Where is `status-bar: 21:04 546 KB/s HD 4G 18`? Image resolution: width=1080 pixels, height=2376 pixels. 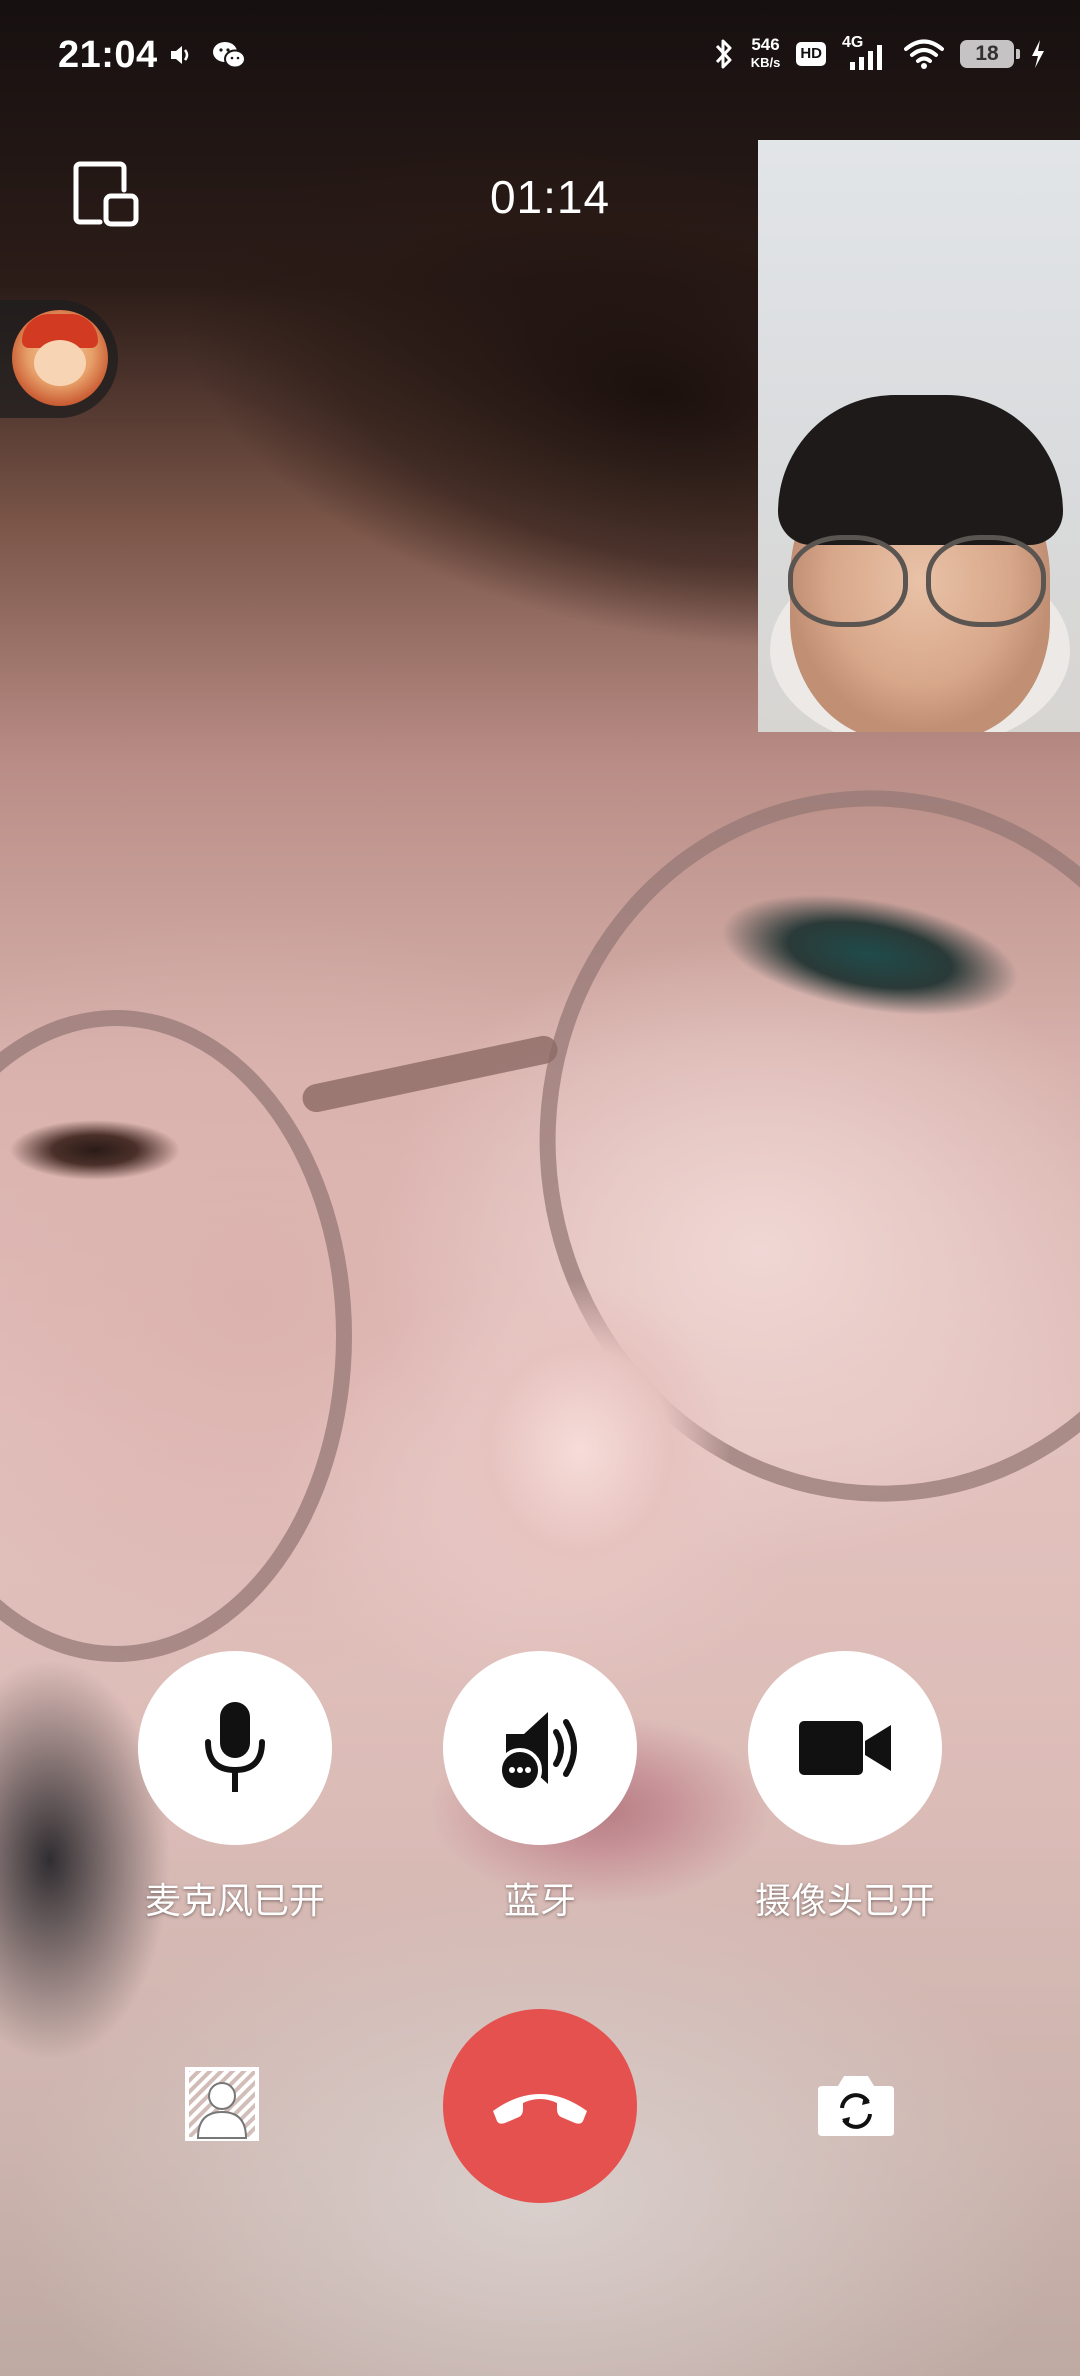
status-bar: 21:04 546 KB/s HD 4G 18 is located at coordinates (540, 60).